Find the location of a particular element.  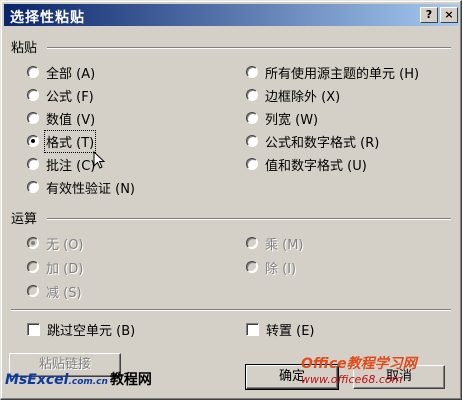

msexcel-watermark-domain: .com.cn is located at coordinates (88, 382).